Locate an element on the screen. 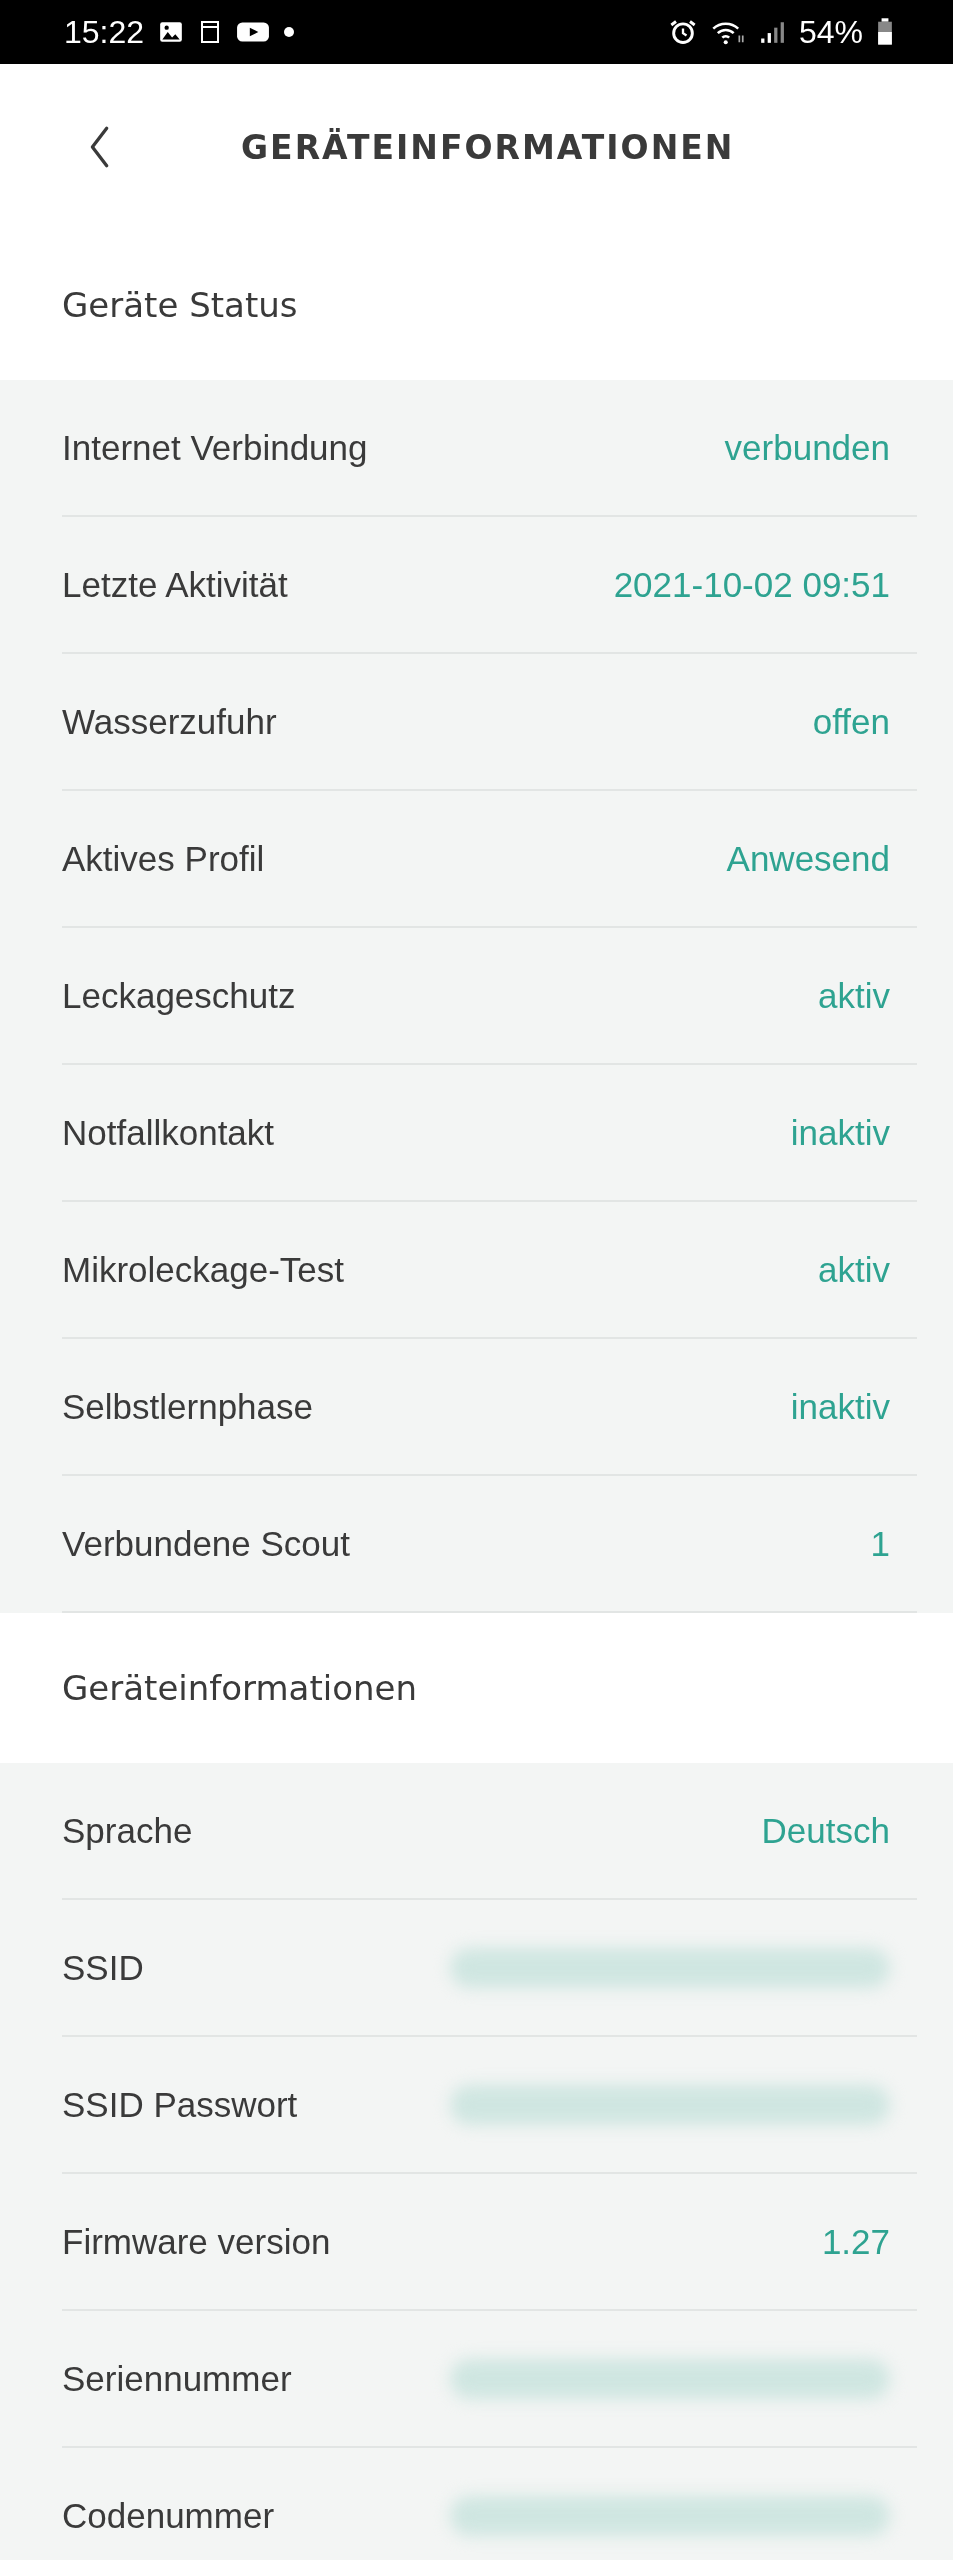 The height and width of the screenshot is (2560, 953). section-title: Geräte Status is located at coordinates (180, 305).